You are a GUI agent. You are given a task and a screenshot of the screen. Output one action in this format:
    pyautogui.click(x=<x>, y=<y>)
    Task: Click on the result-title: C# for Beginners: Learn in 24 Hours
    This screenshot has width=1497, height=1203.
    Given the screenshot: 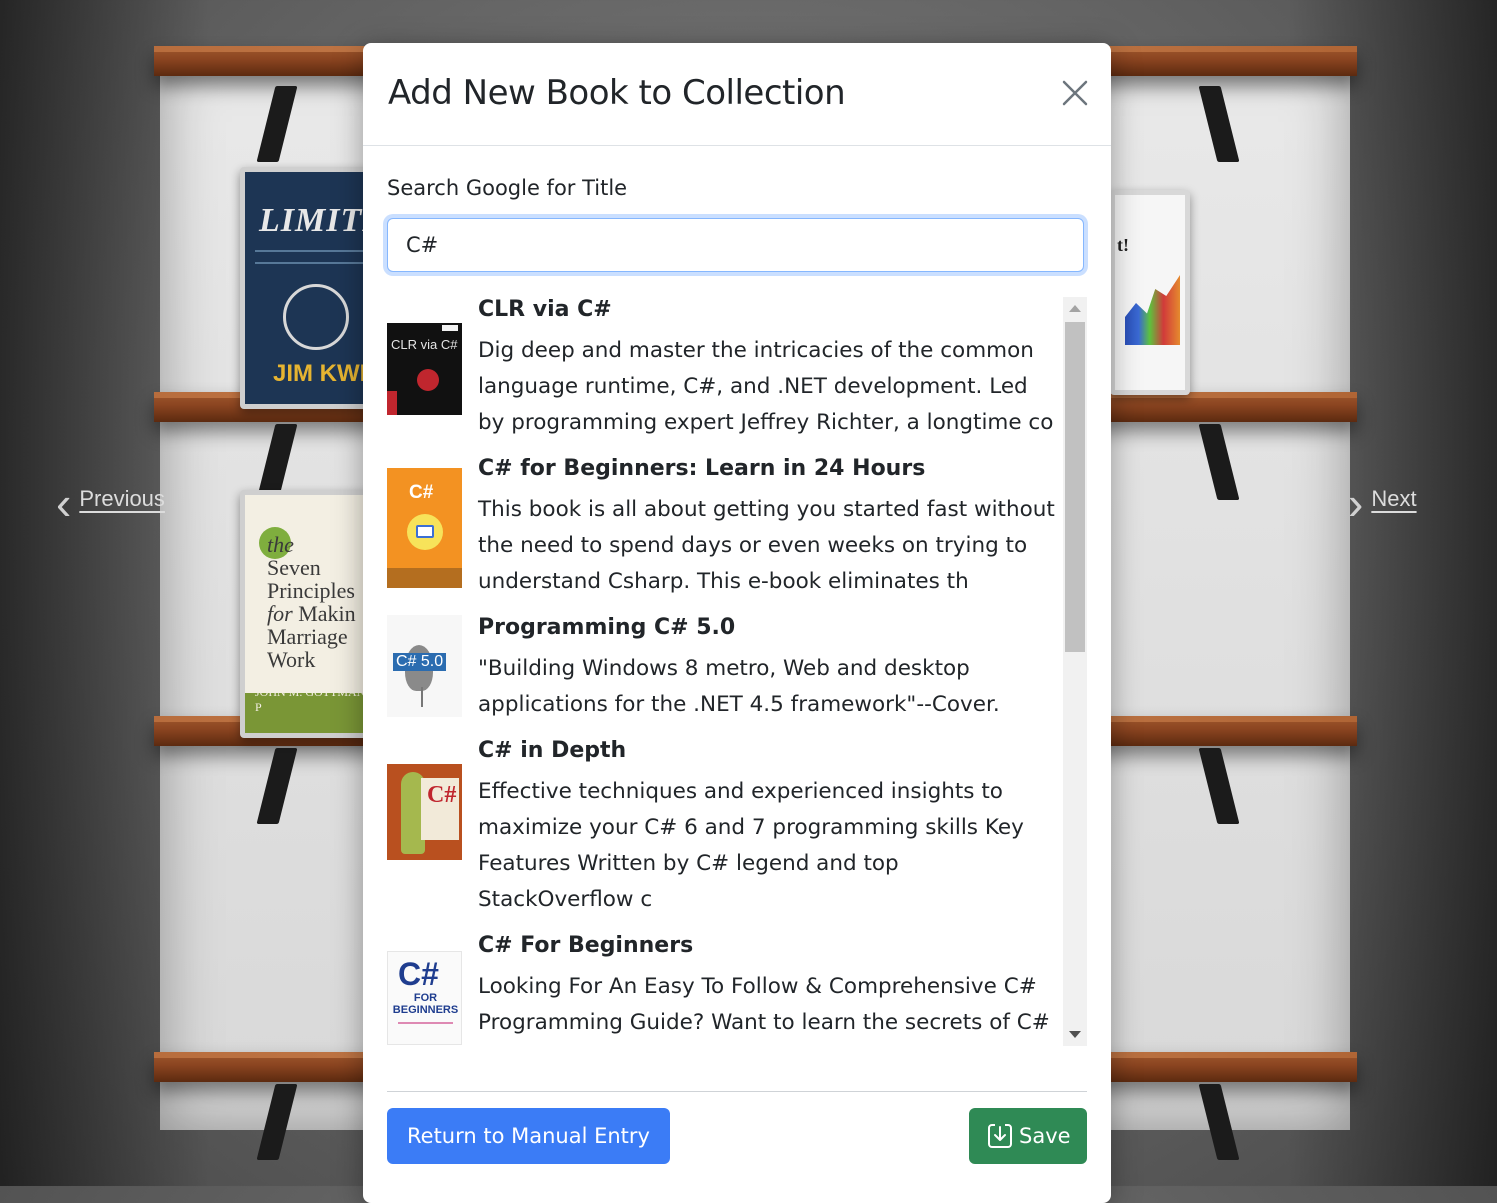 What is the action you would take?
    pyautogui.click(x=702, y=468)
    